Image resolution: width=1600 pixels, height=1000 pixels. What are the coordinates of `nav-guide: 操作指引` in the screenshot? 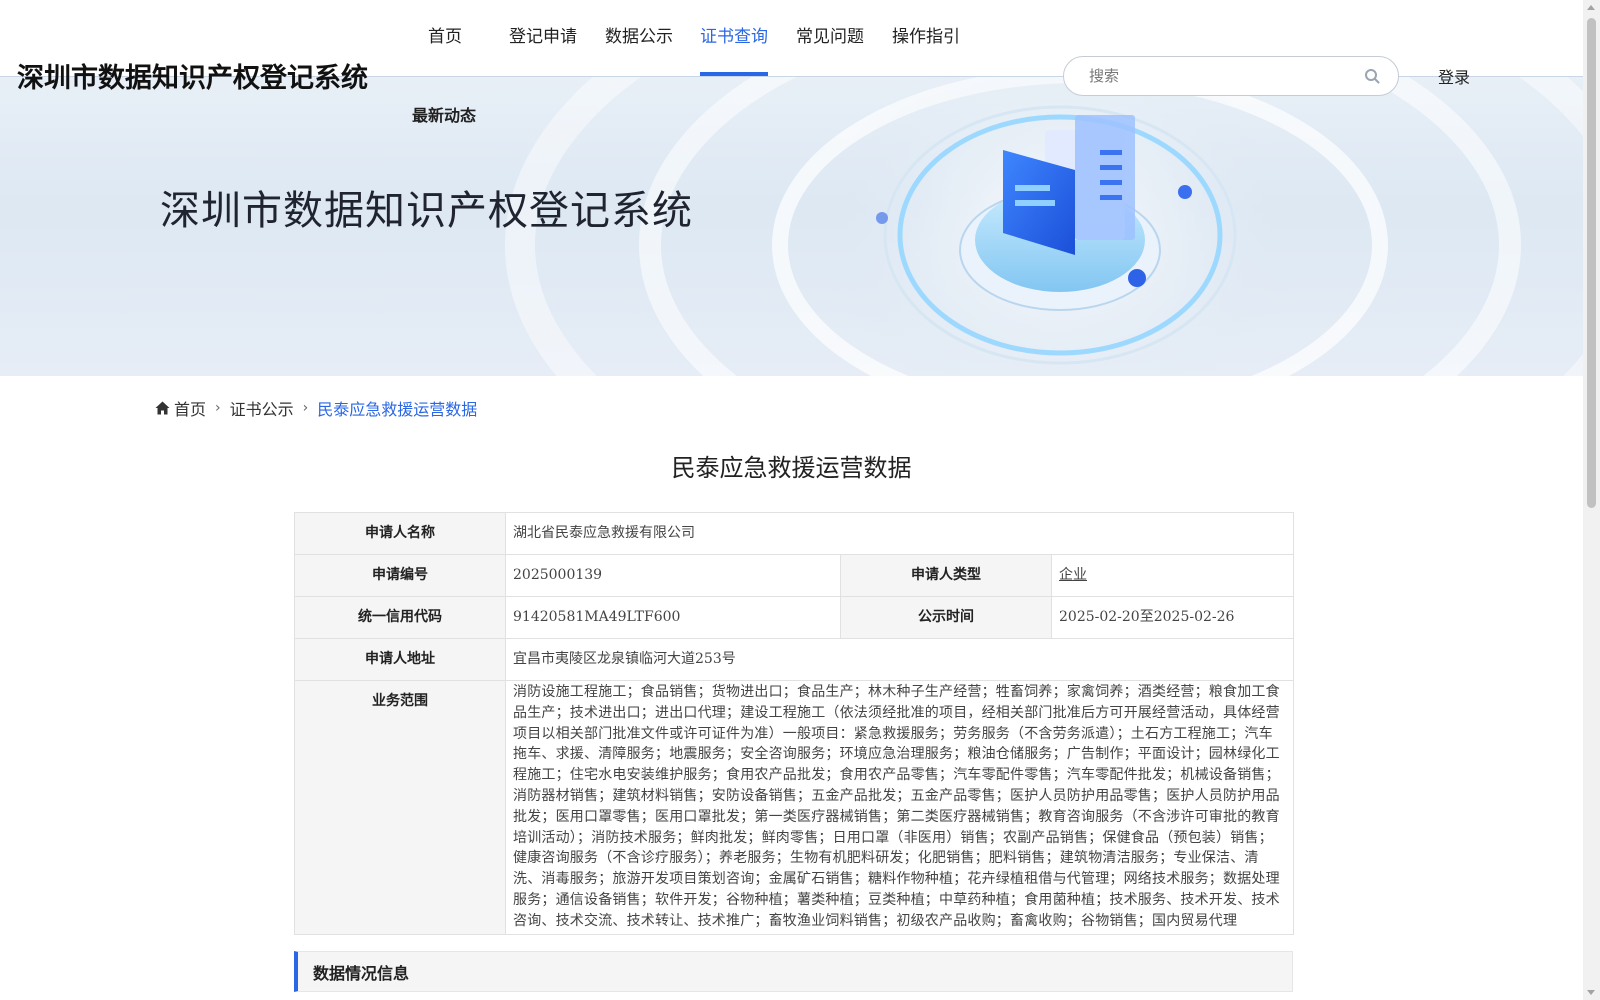 It's located at (926, 49).